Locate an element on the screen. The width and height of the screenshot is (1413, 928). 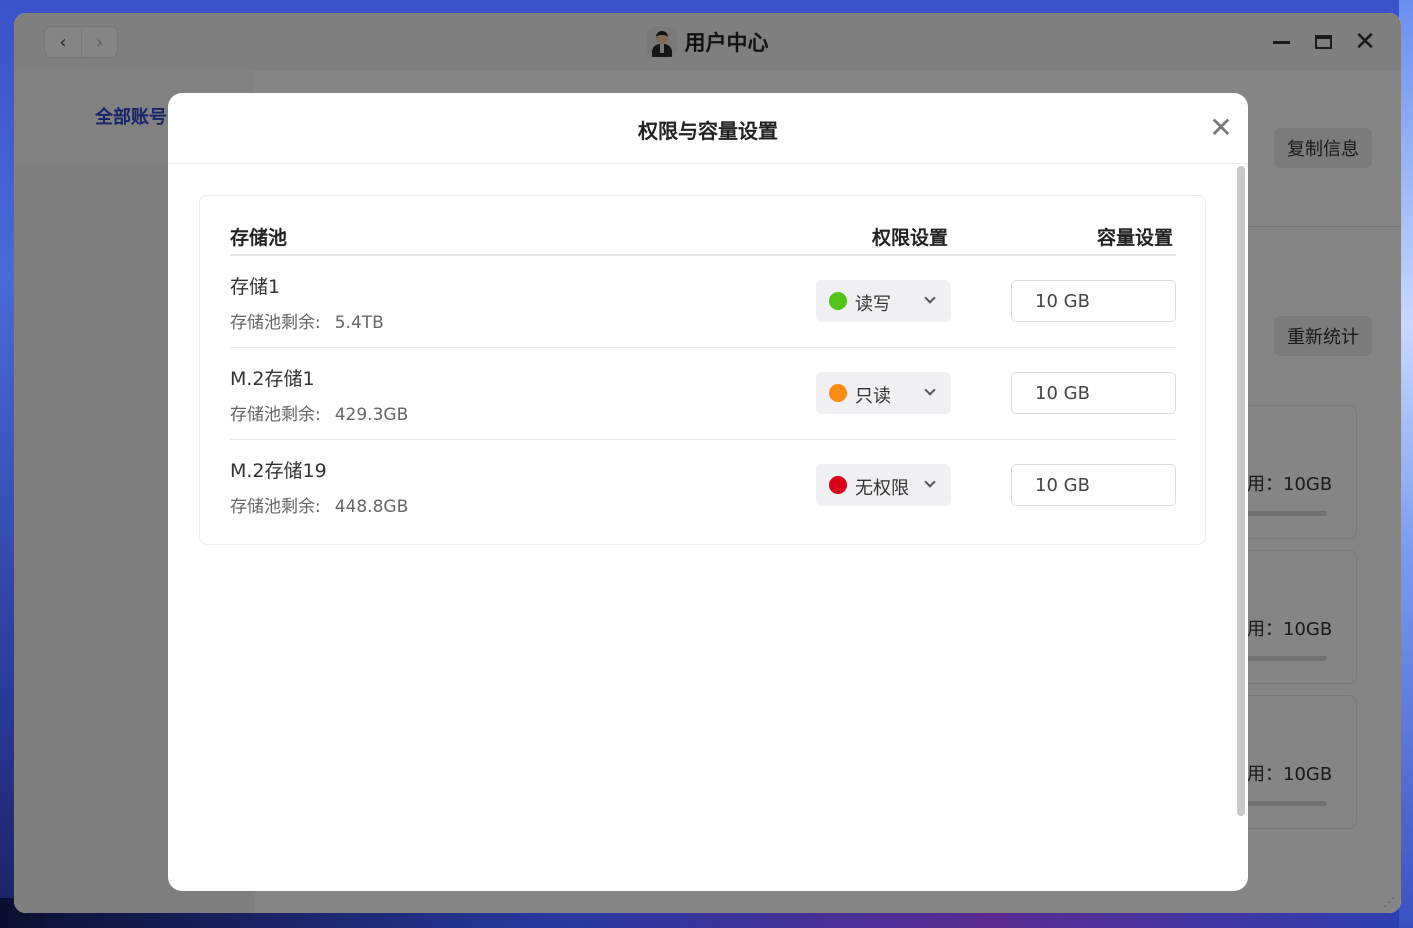
pool-name: M.2存储1 is located at coordinates (272, 379).